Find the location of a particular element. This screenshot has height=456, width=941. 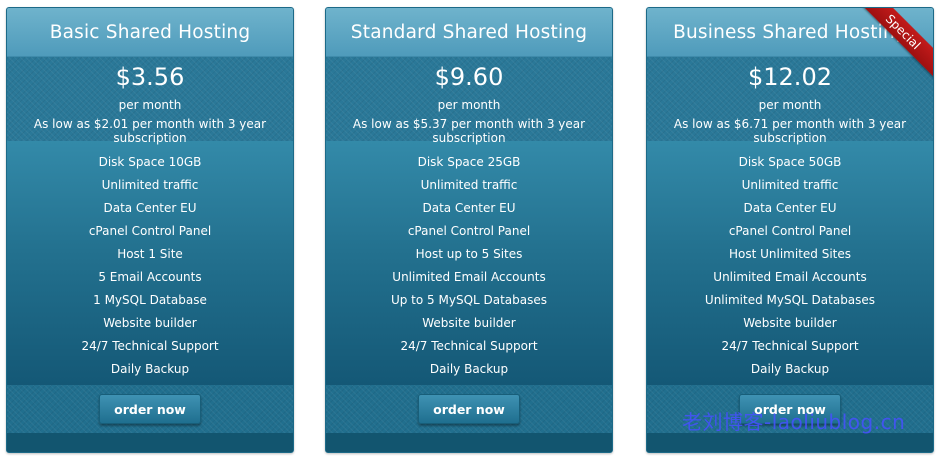

plan-price: $3.56 is located at coordinates (150, 77).